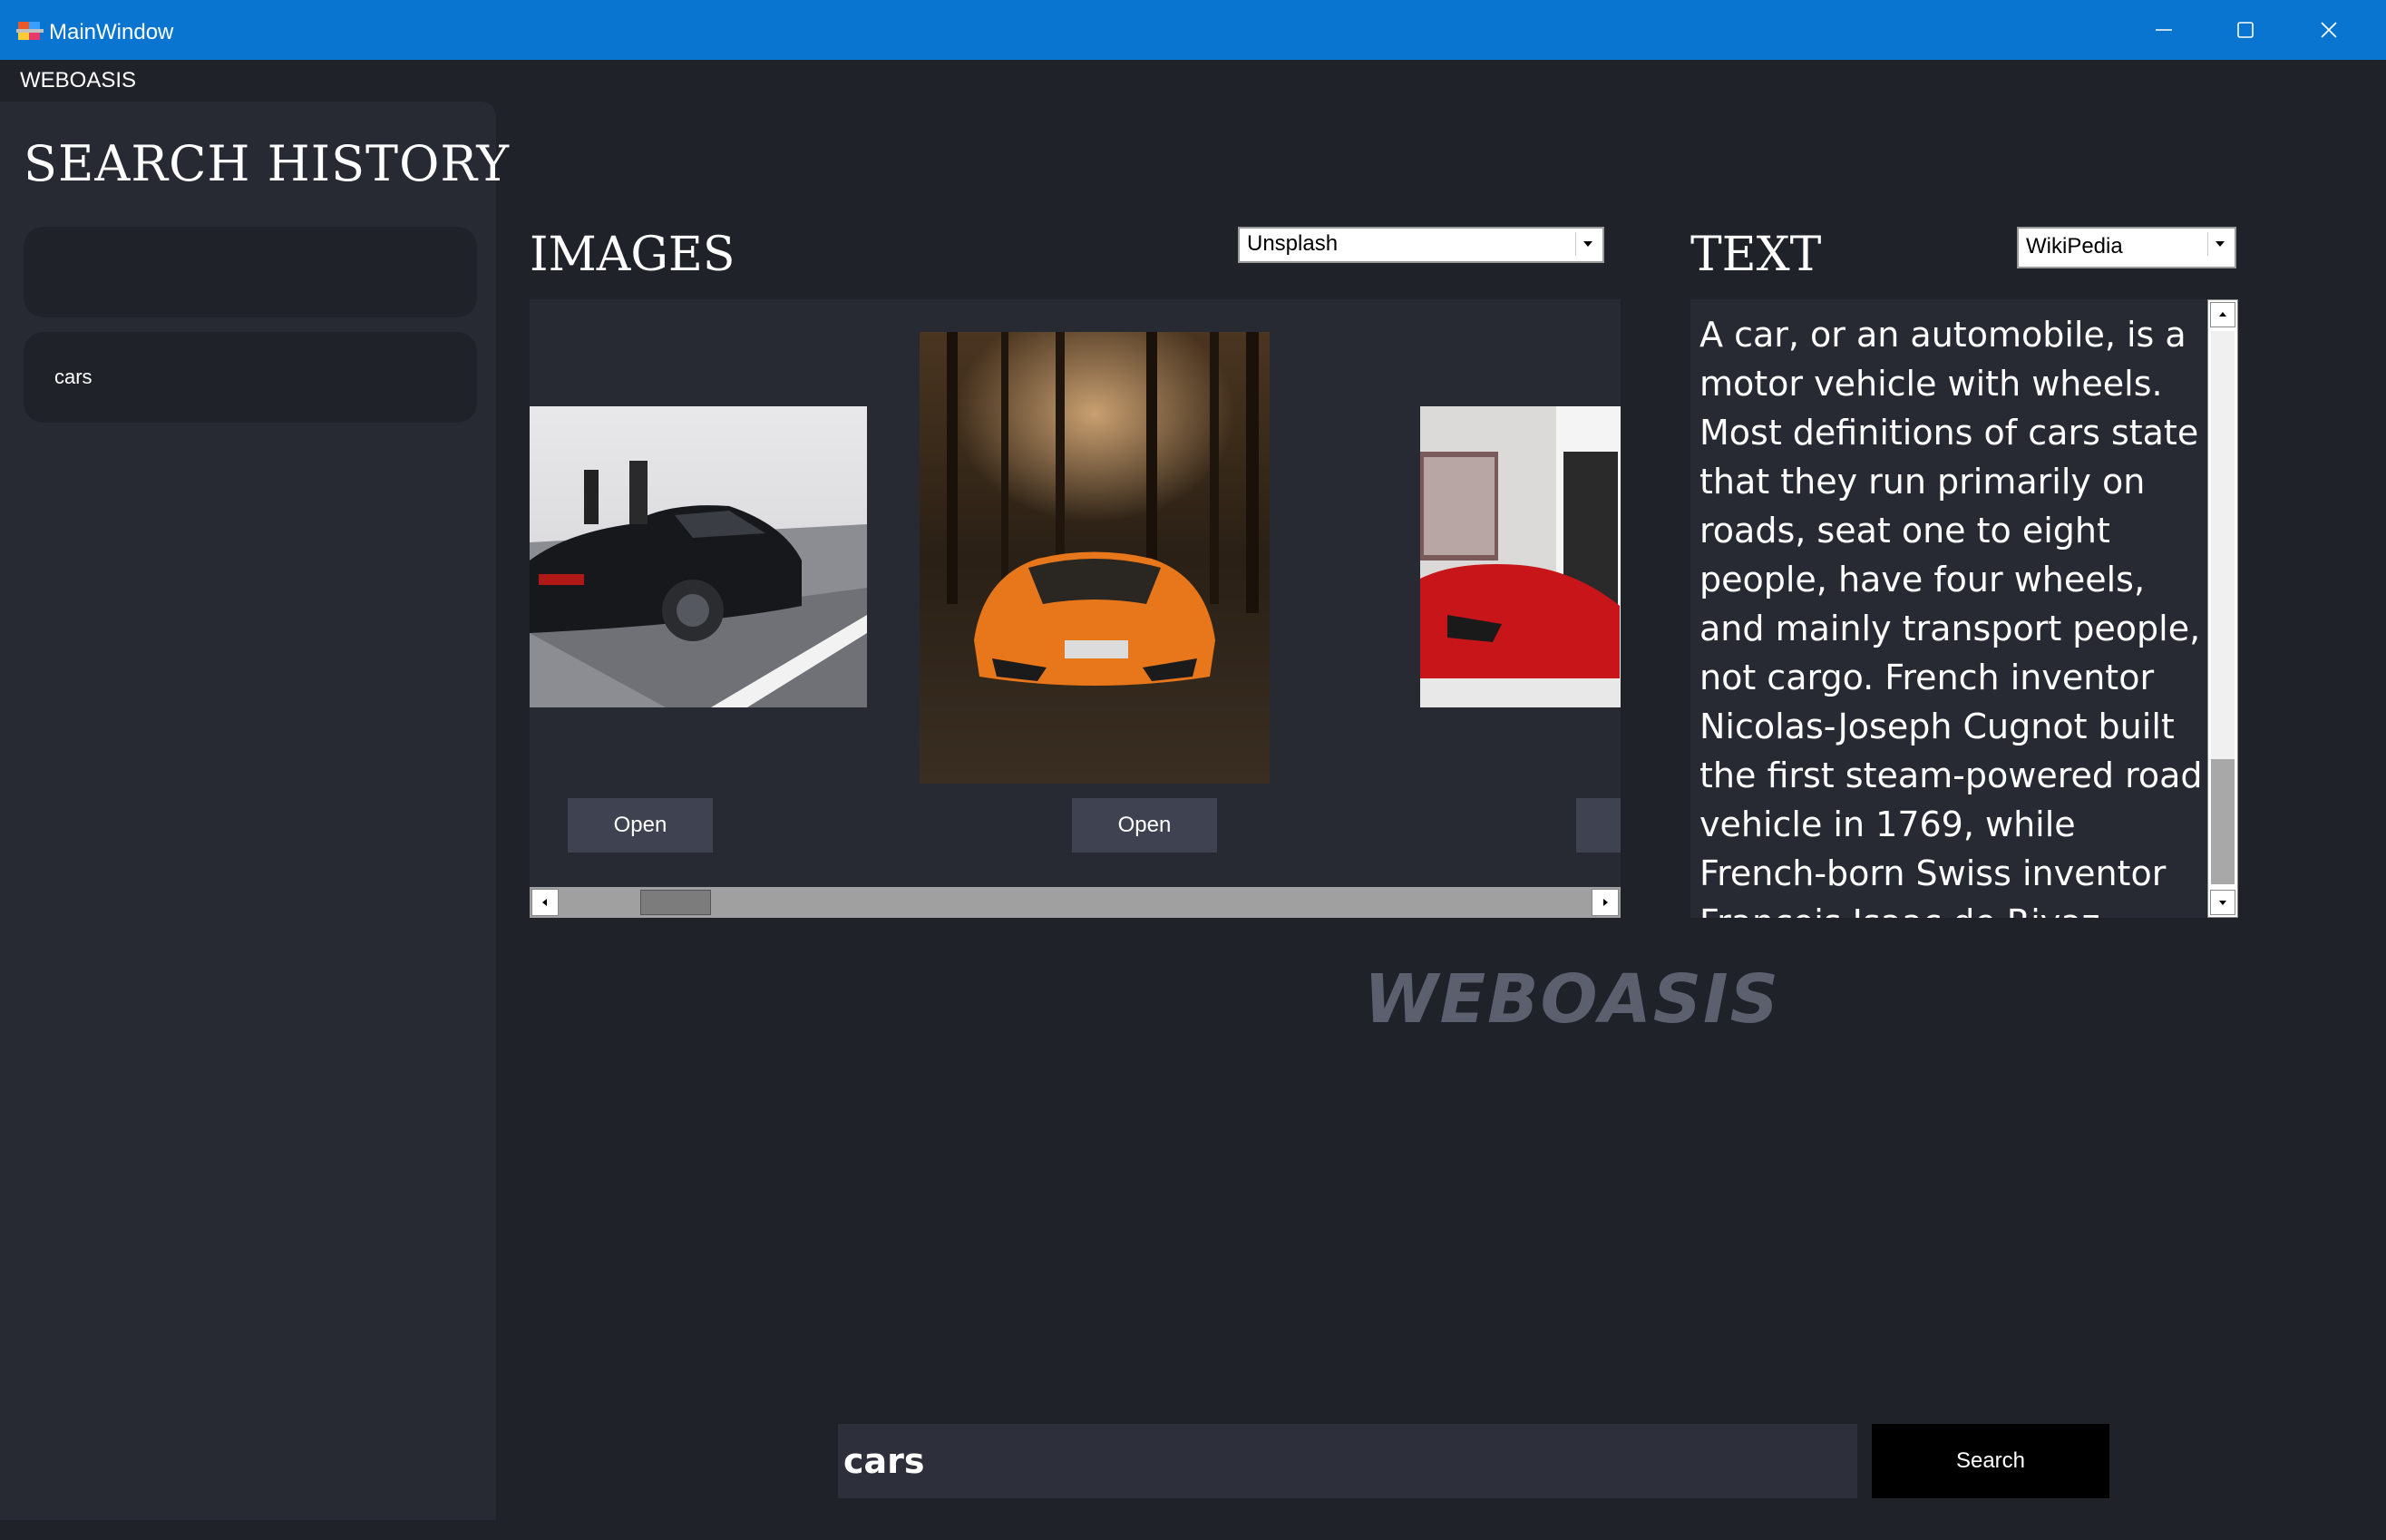 The image size is (2386, 1540). Describe the element at coordinates (112, 32) in the screenshot. I see `window-title: MainWindow` at that location.